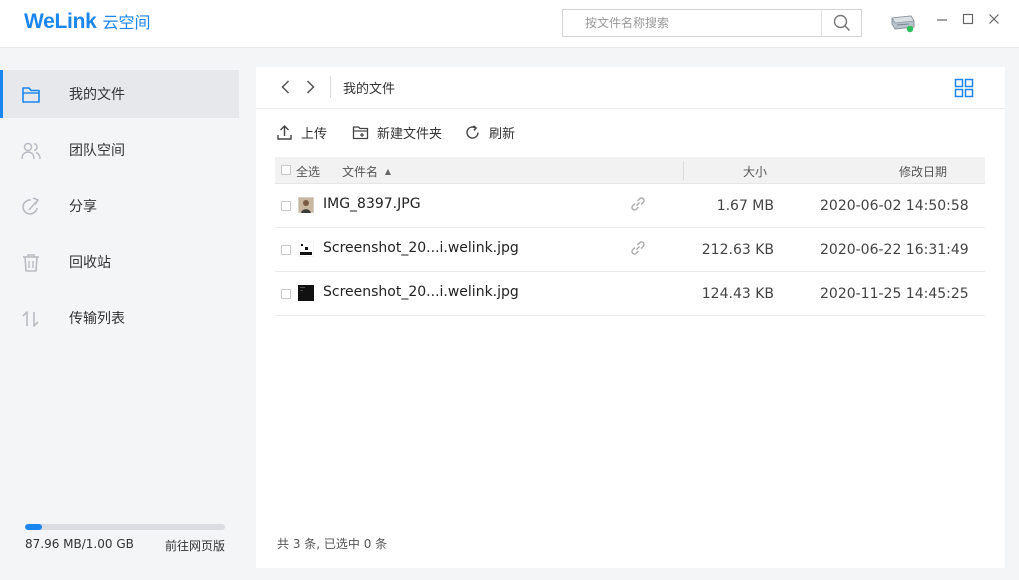 Image resolution: width=1019 pixels, height=580 pixels. I want to click on upload-button: 上传, so click(301, 132).